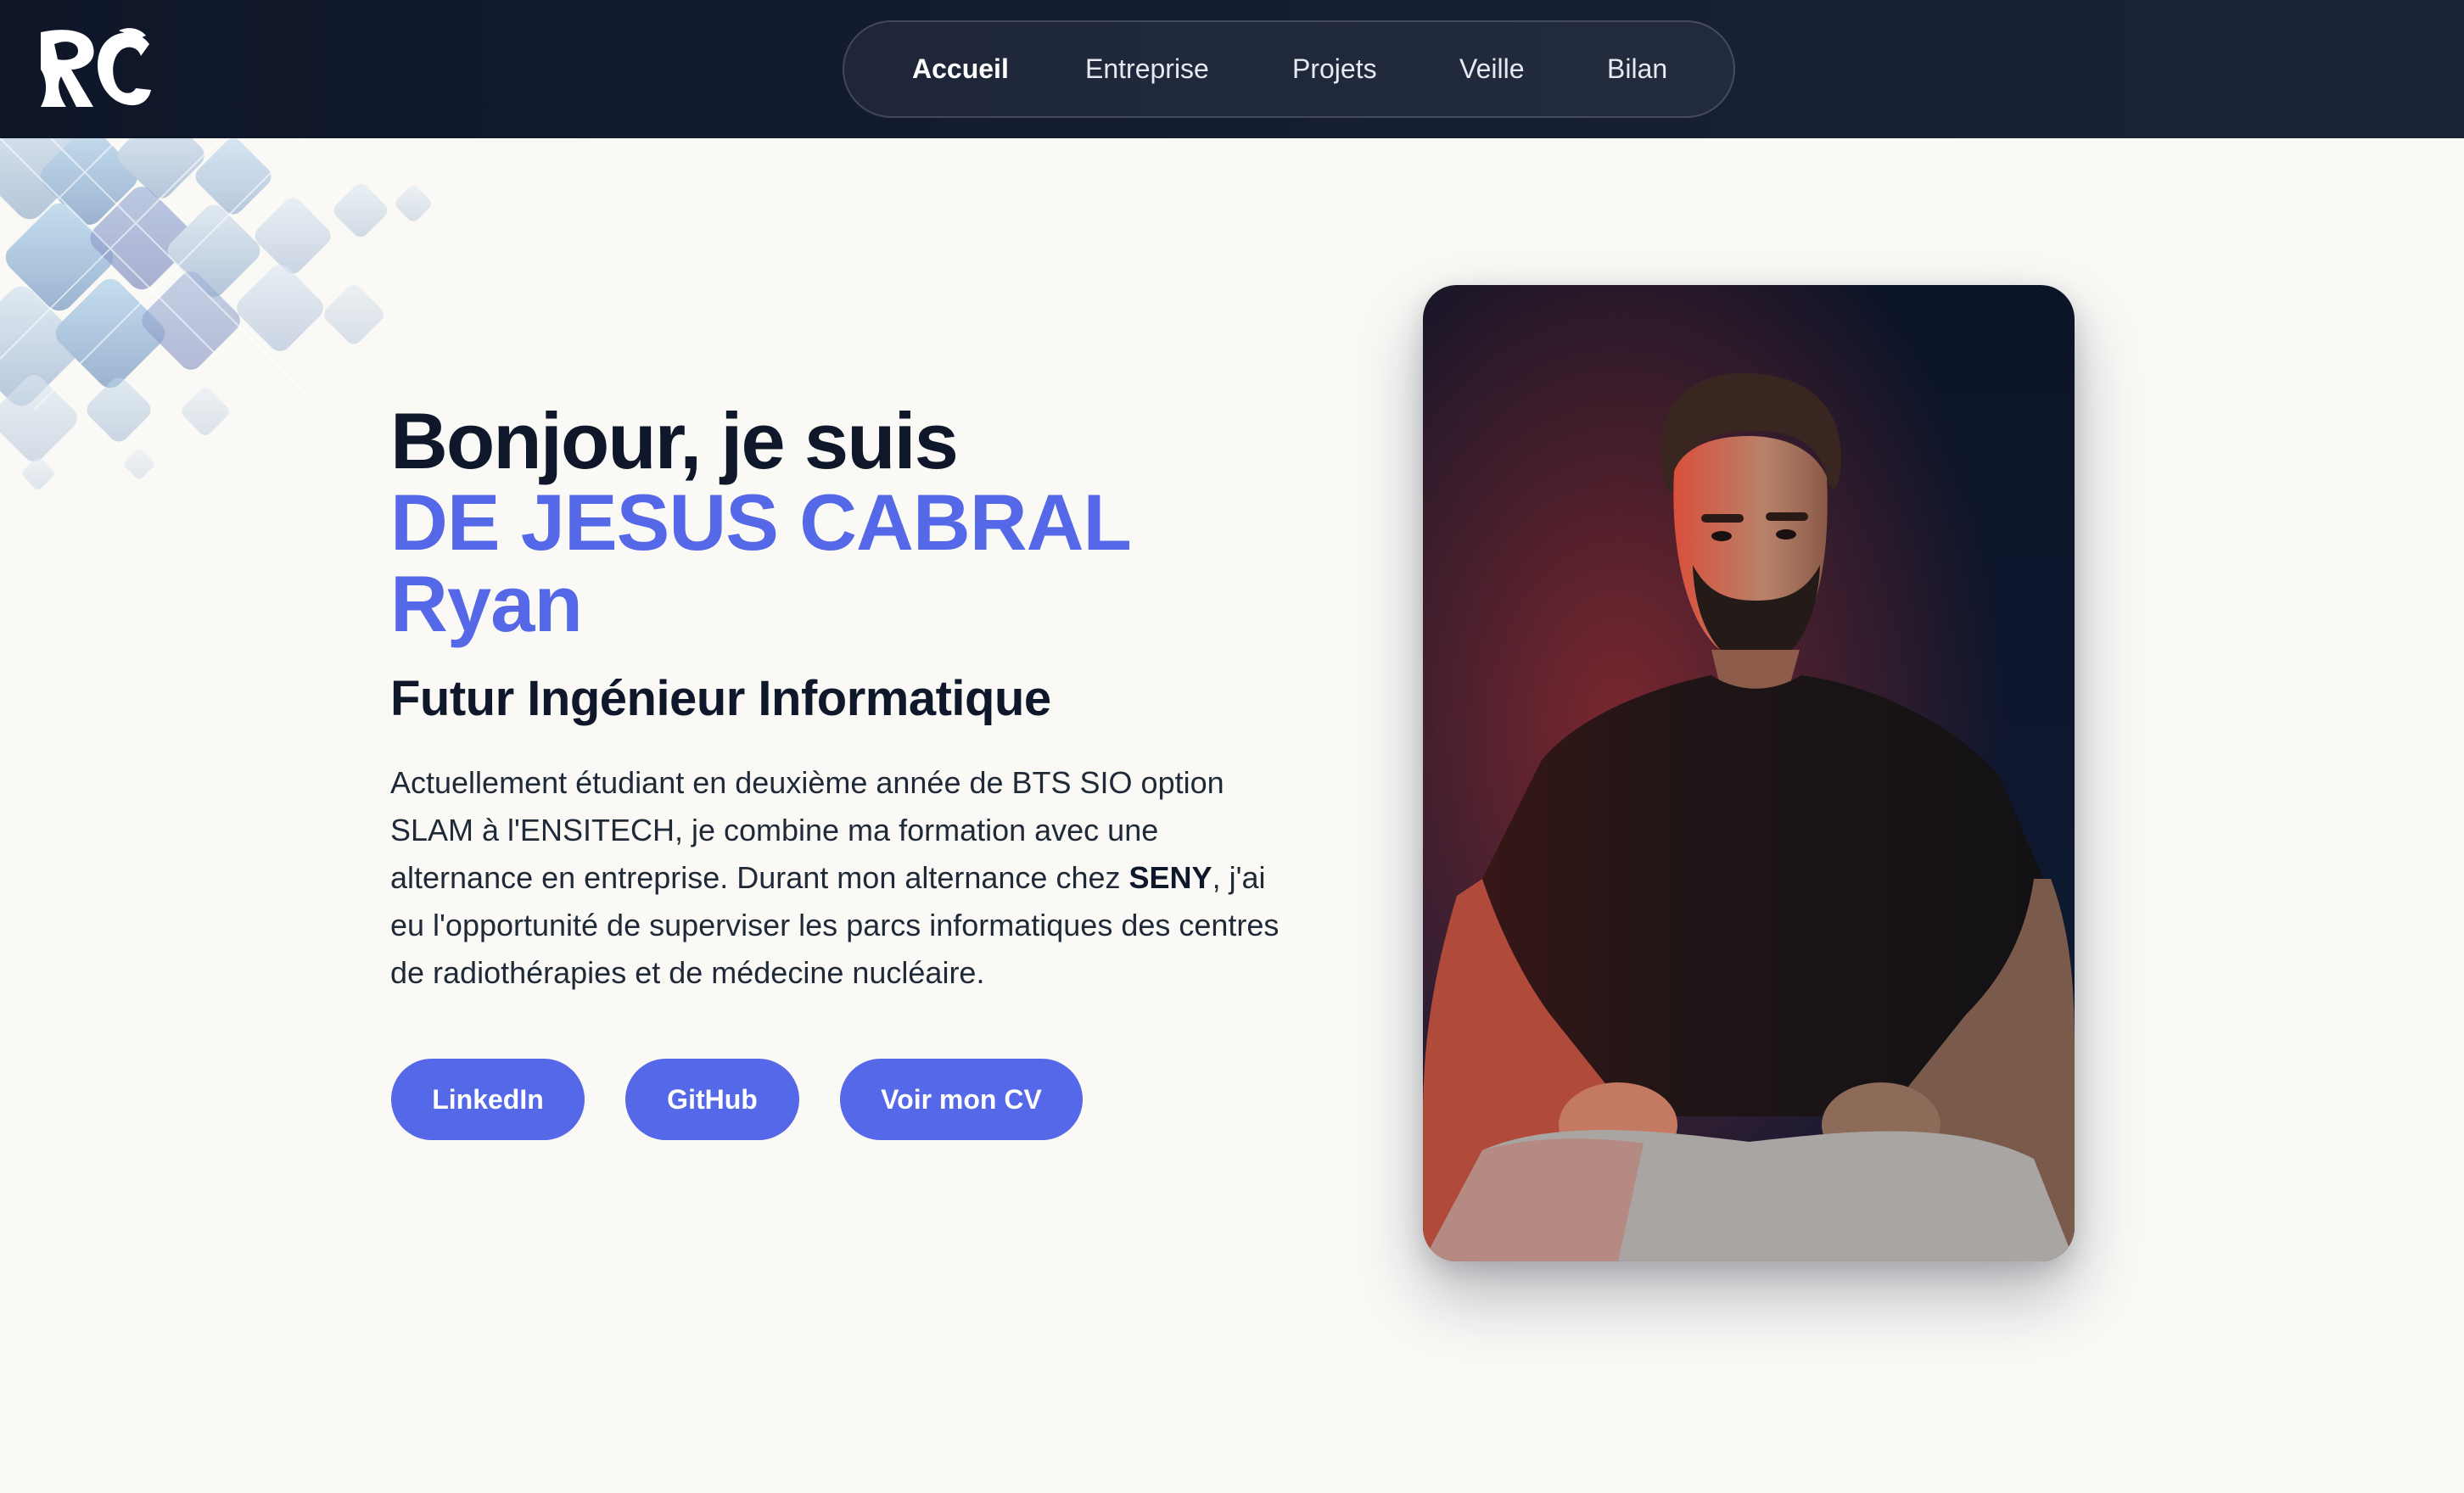 The height and width of the screenshot is (1493, 2464). What do you see at coordinates (1637, 69) in the screenshot?
I see `nav-item-bilan: Bilan` at bounding box center [1637, 69].